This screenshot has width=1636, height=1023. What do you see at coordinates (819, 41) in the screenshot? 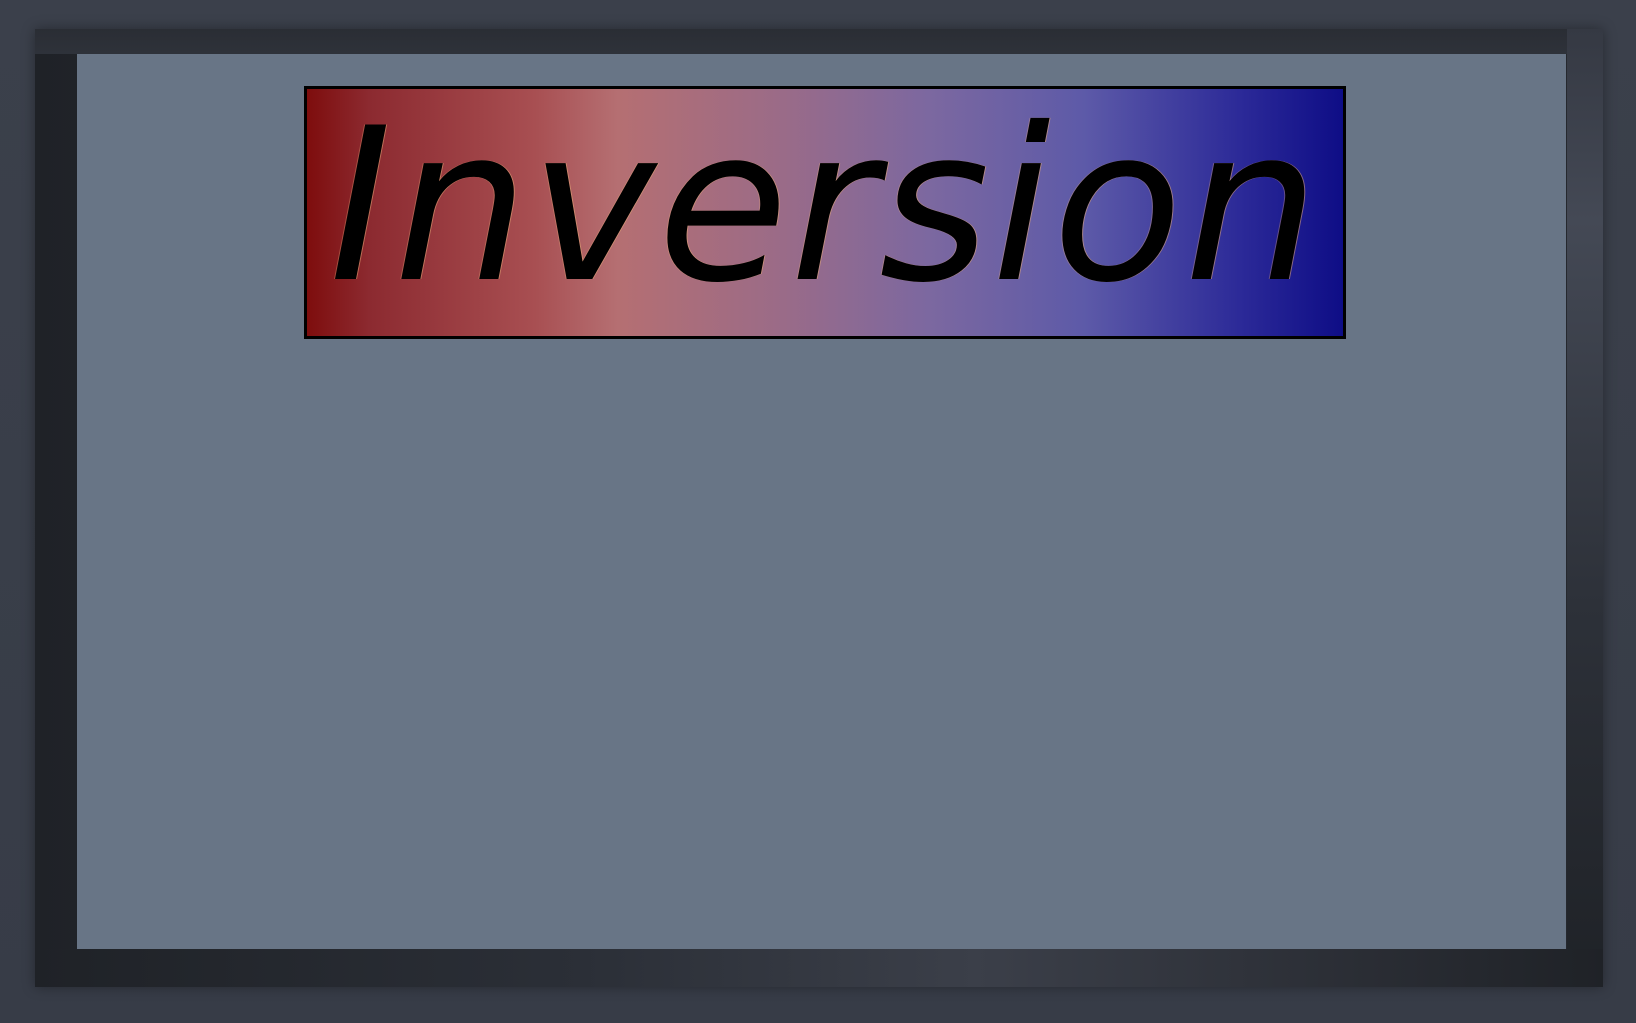
I see `frame-top-edge` at bounding box center [819, 41].